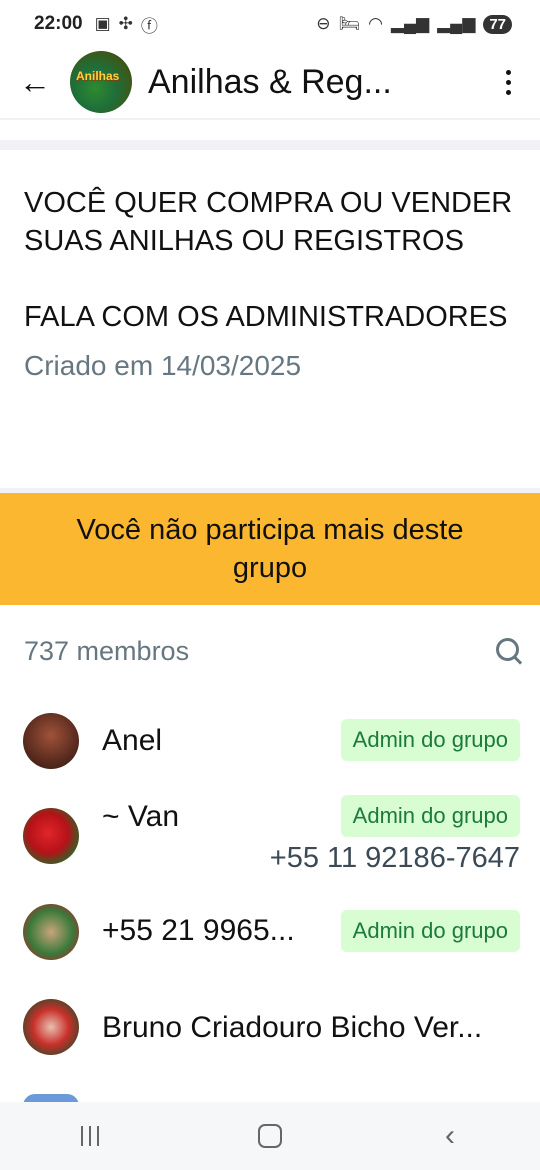  Describe the element at coordinates (58, 23) in the screenshot. I see `status-time: 22:00` at that location.